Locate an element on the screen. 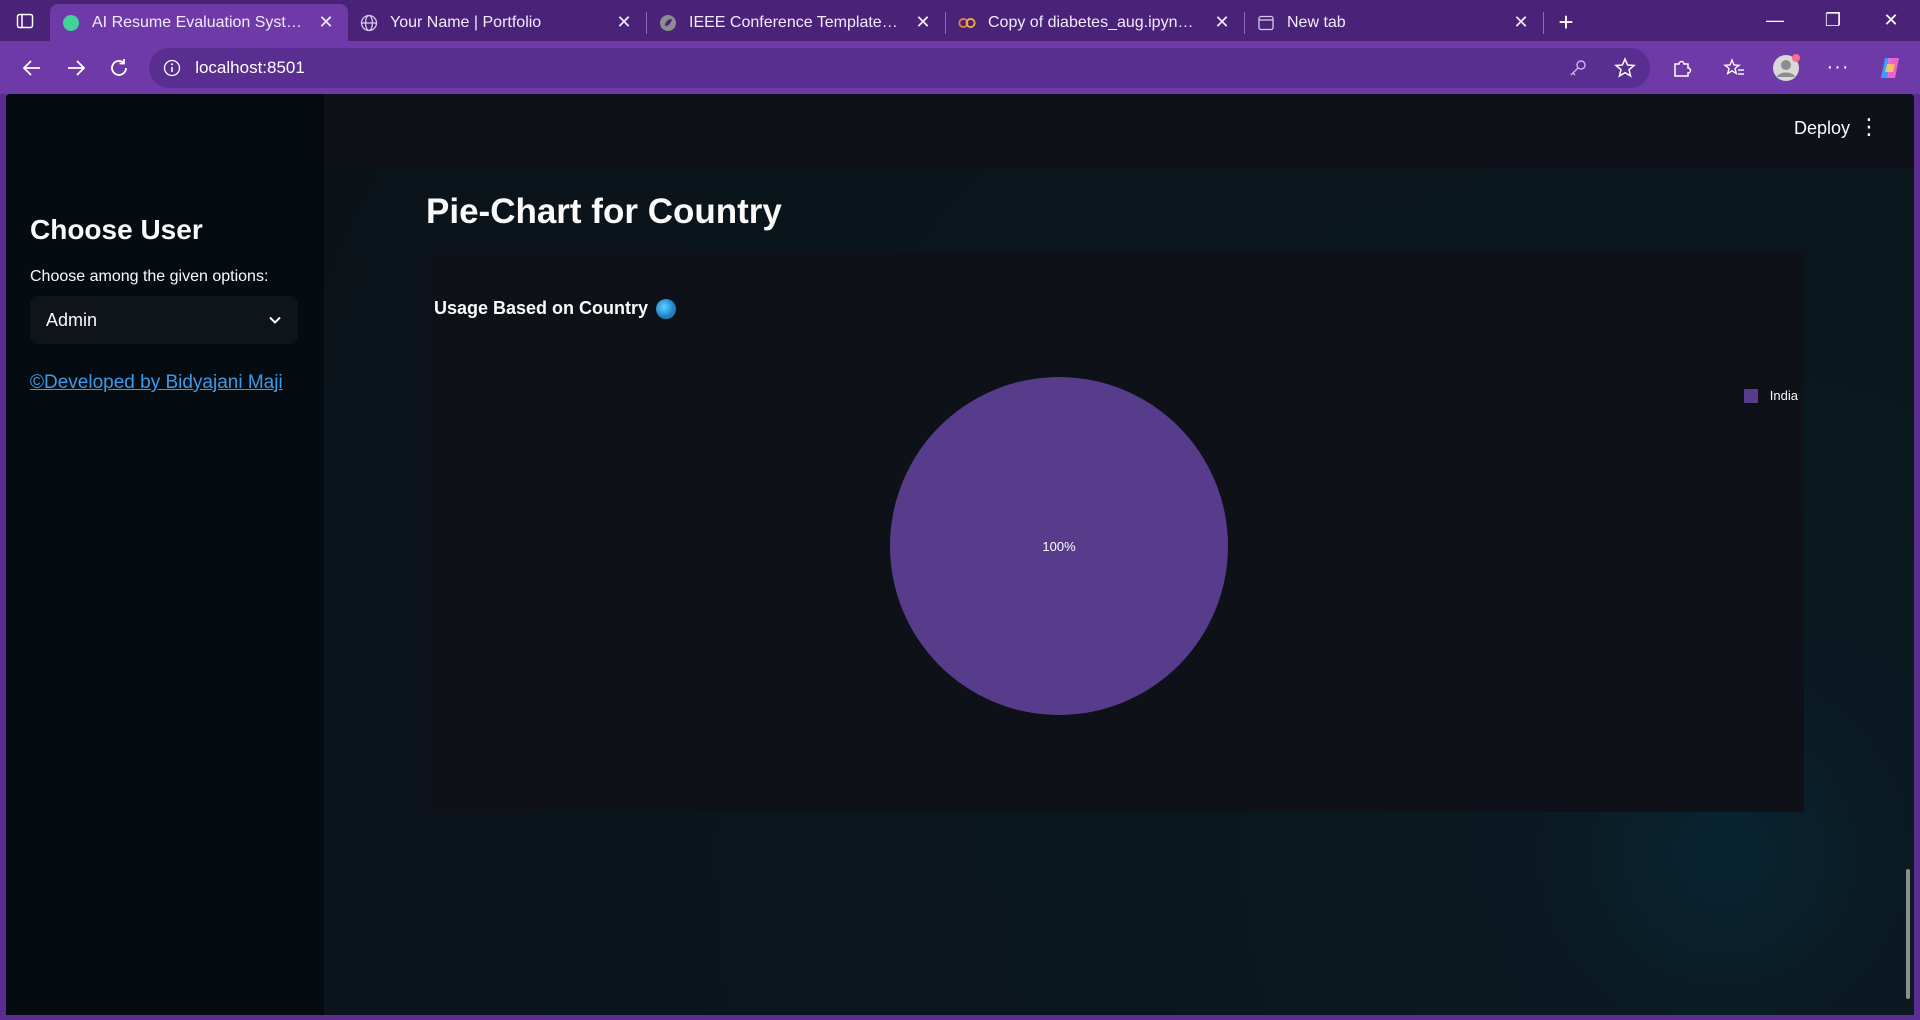 This screenshot has height=1020, width=1920. copilot-button is located at coordinates (1890, 68).